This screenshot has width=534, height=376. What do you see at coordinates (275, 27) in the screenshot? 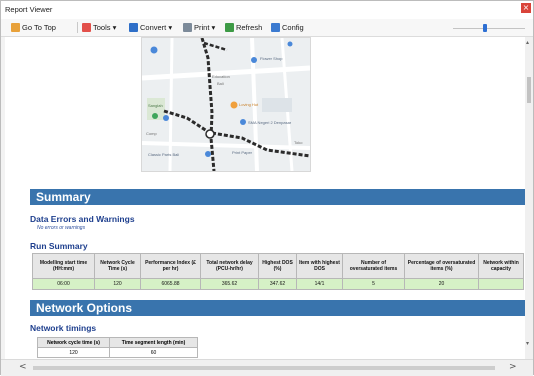
I see `config-icon` at bounding box center [275, 27].